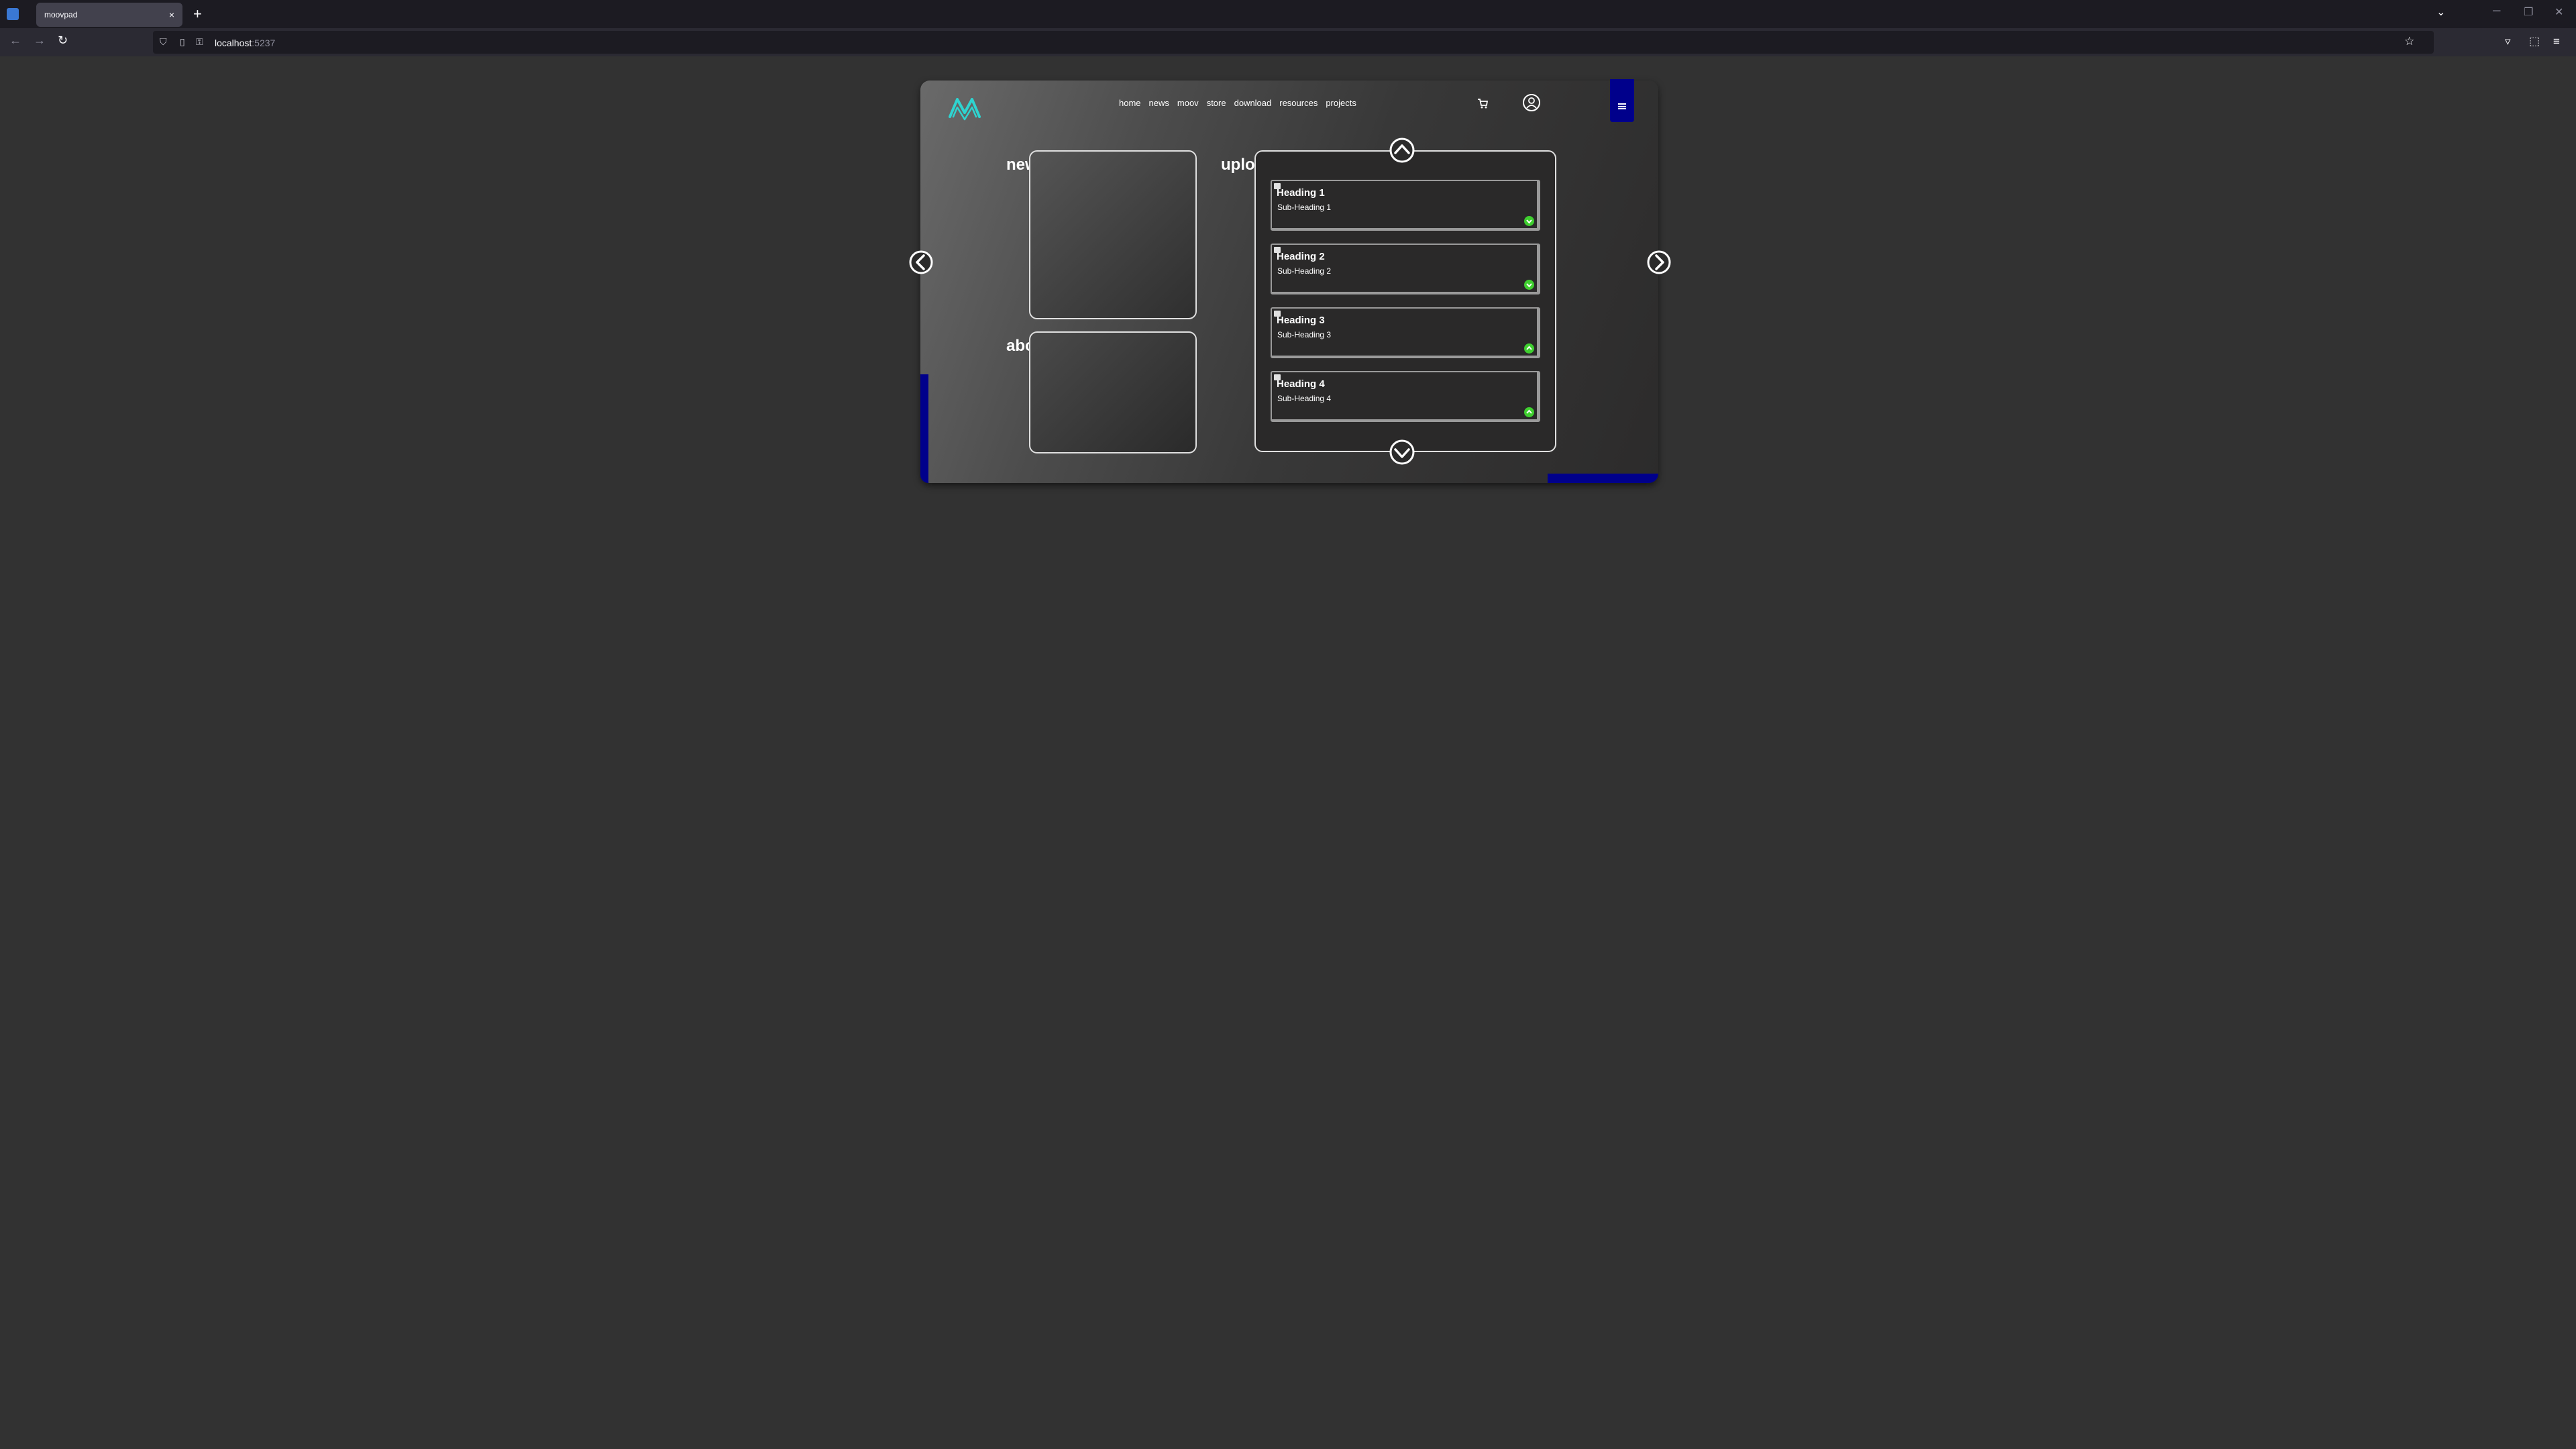 This screenshot has width=2576, height=1449. What do you see at coordinates (2440, 12) in the screenshot?
I see `list-tabs-icon: ⌄` at bounding box center [2440, 12].